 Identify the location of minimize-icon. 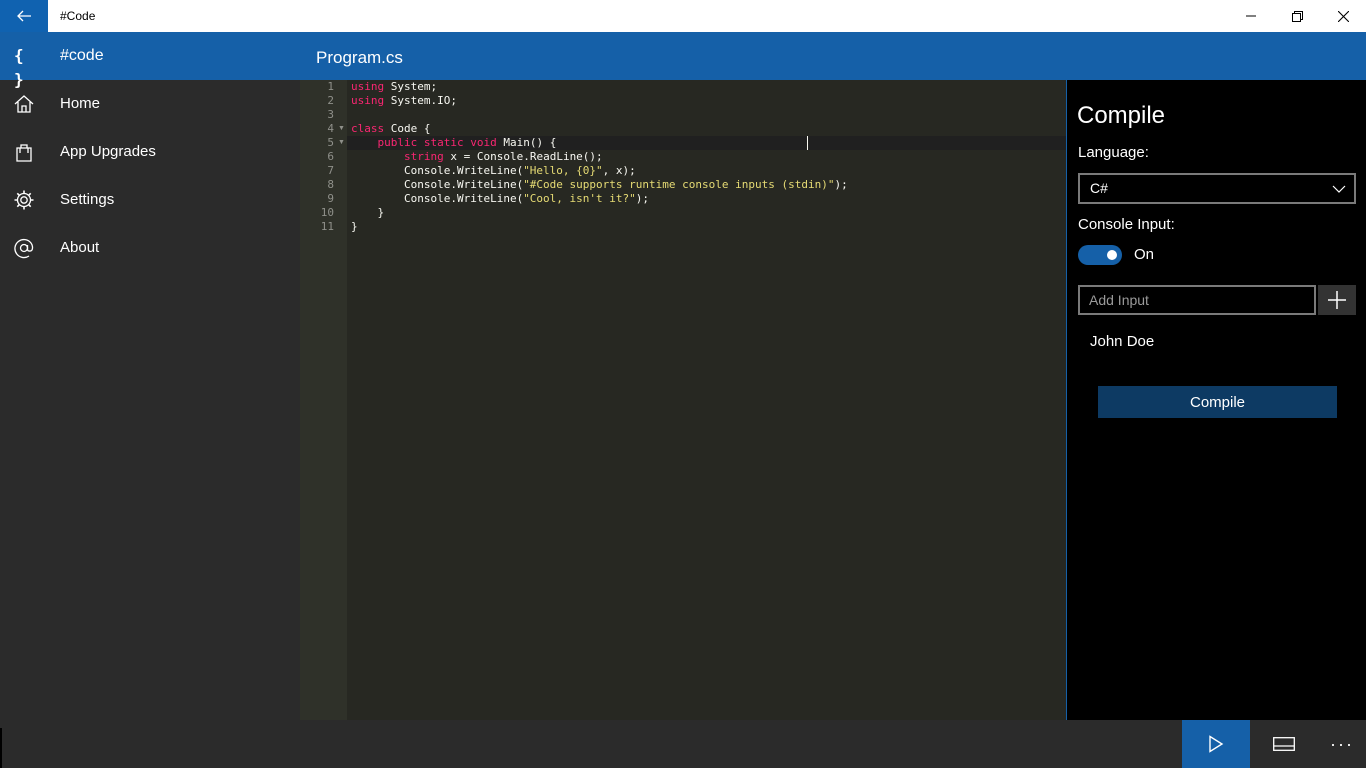
(1251, 16).